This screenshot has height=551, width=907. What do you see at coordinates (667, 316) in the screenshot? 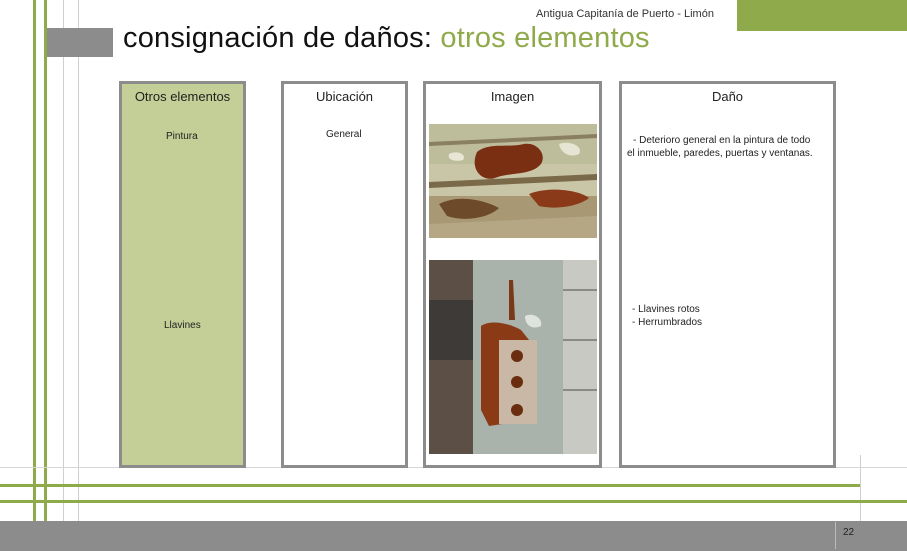
I see `row-2-damage: - Llavines rotos - Herrumbrados` at bounding box center [667, 316].